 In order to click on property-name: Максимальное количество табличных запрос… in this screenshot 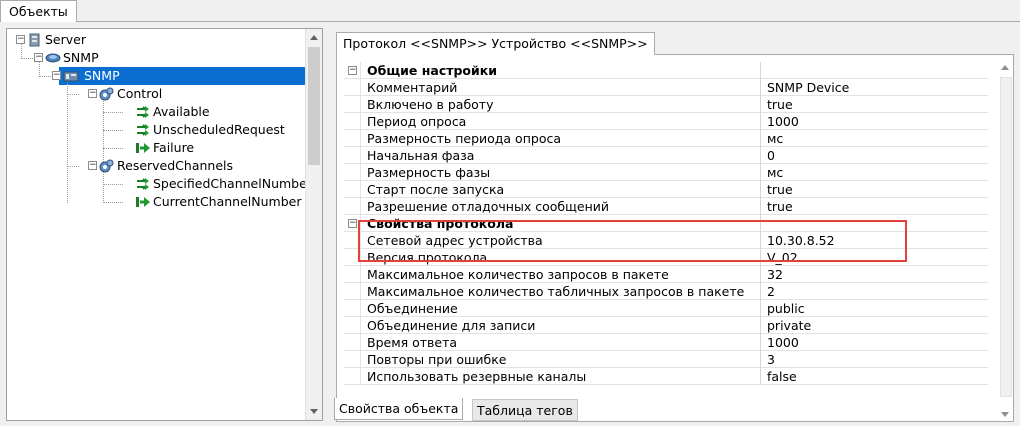, I will do `click(561, 291)`.